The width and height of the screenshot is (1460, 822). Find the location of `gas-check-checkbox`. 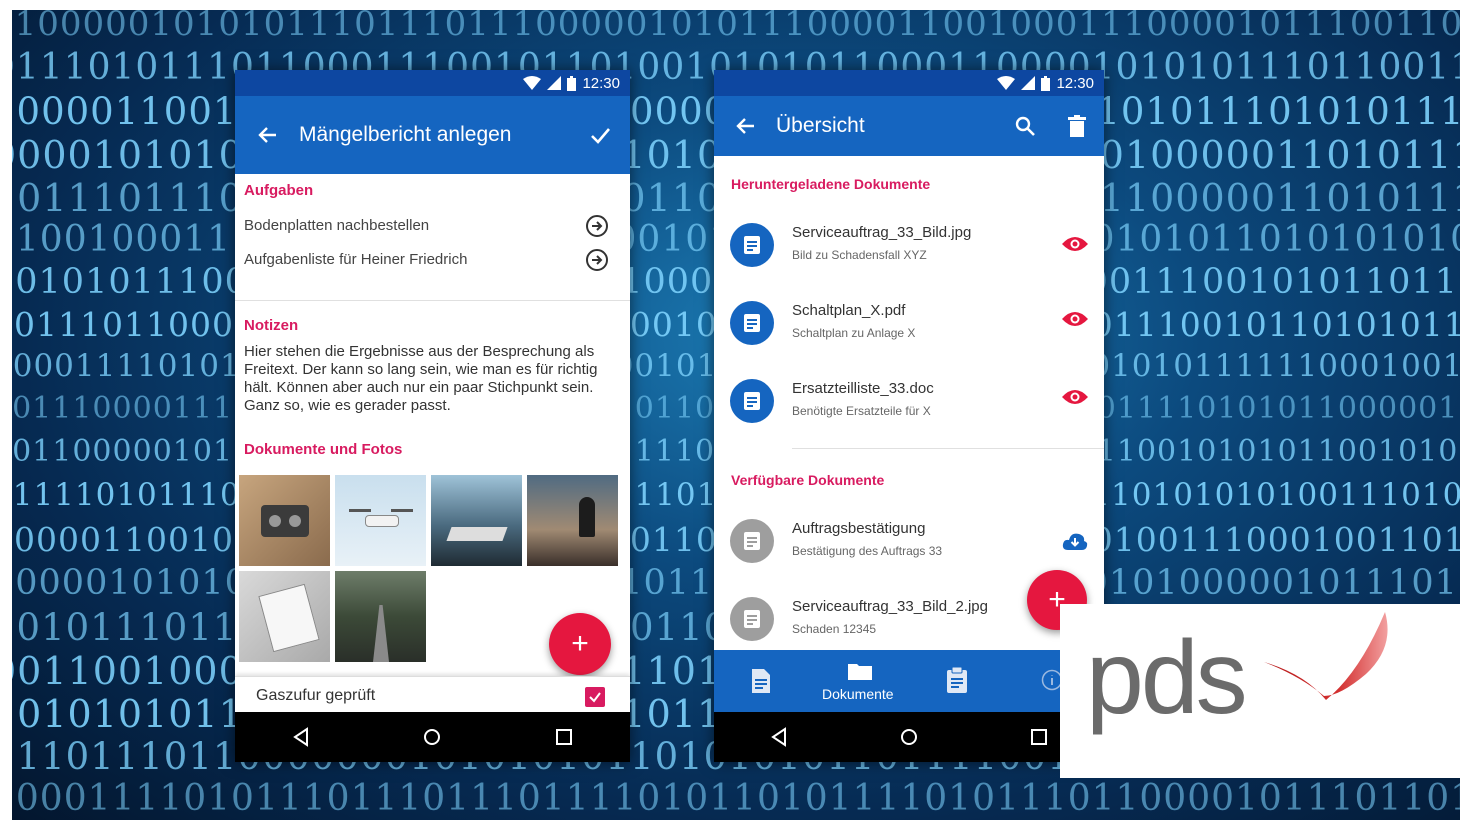

gas-check-checkbox is located at coordinates (595, 697).